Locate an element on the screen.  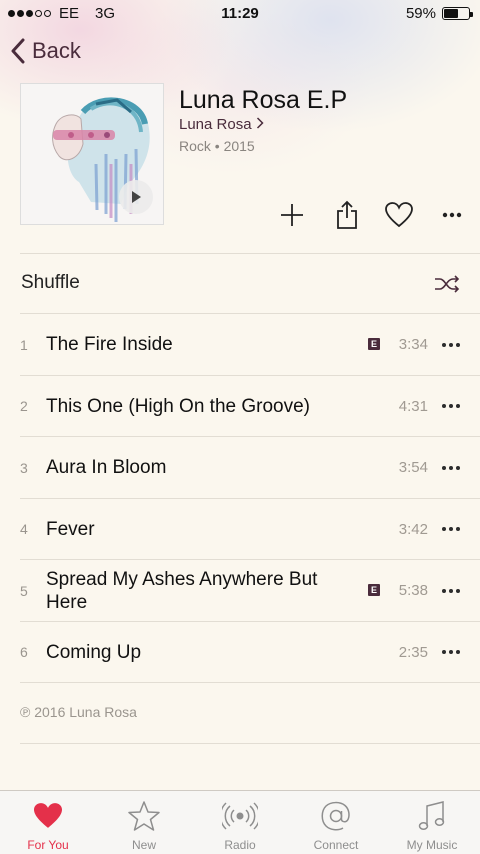
more-icon is located at coordinates (452, 215).